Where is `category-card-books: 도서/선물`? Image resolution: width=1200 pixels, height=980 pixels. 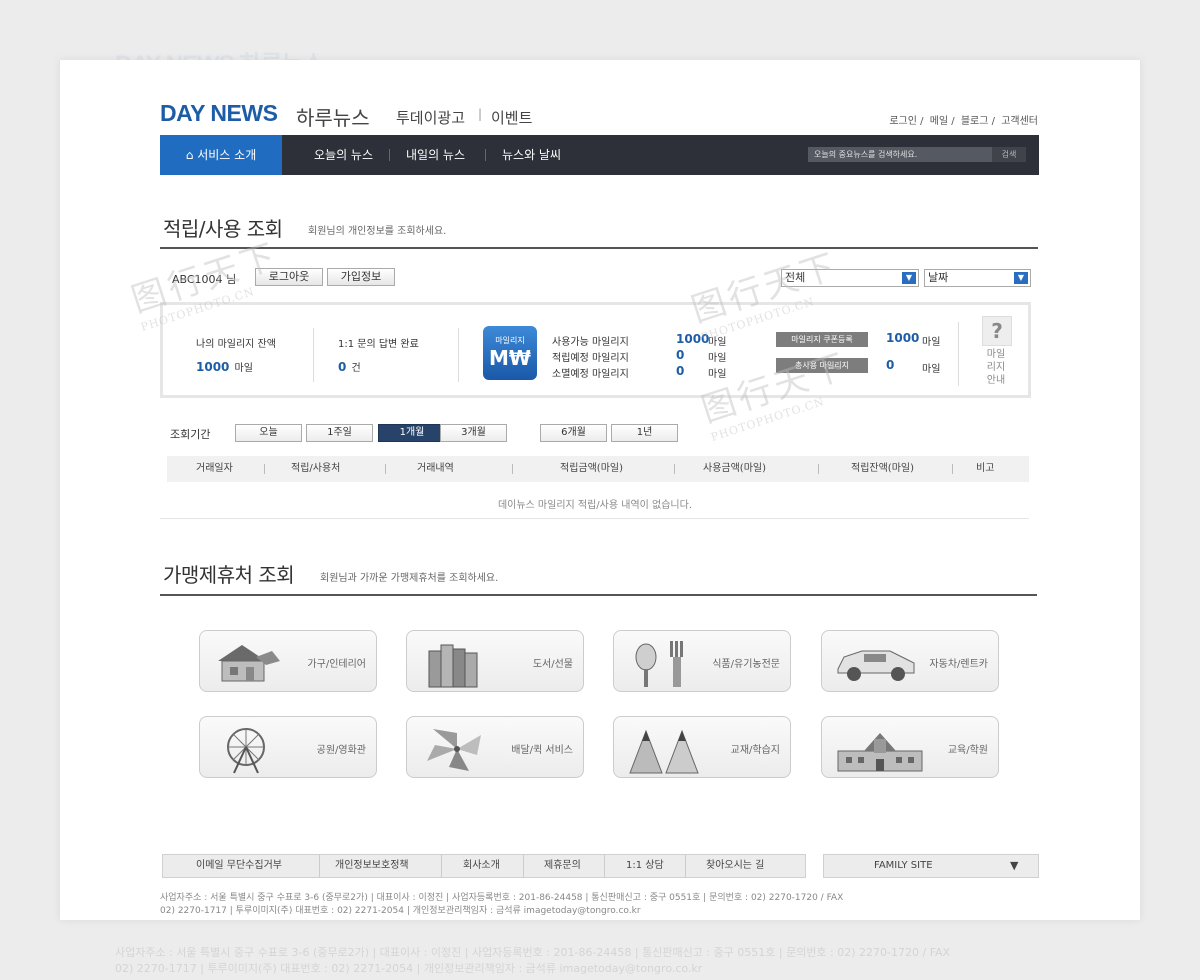 category-card-books: 도서/선물 is located at coordinates (495, 661).